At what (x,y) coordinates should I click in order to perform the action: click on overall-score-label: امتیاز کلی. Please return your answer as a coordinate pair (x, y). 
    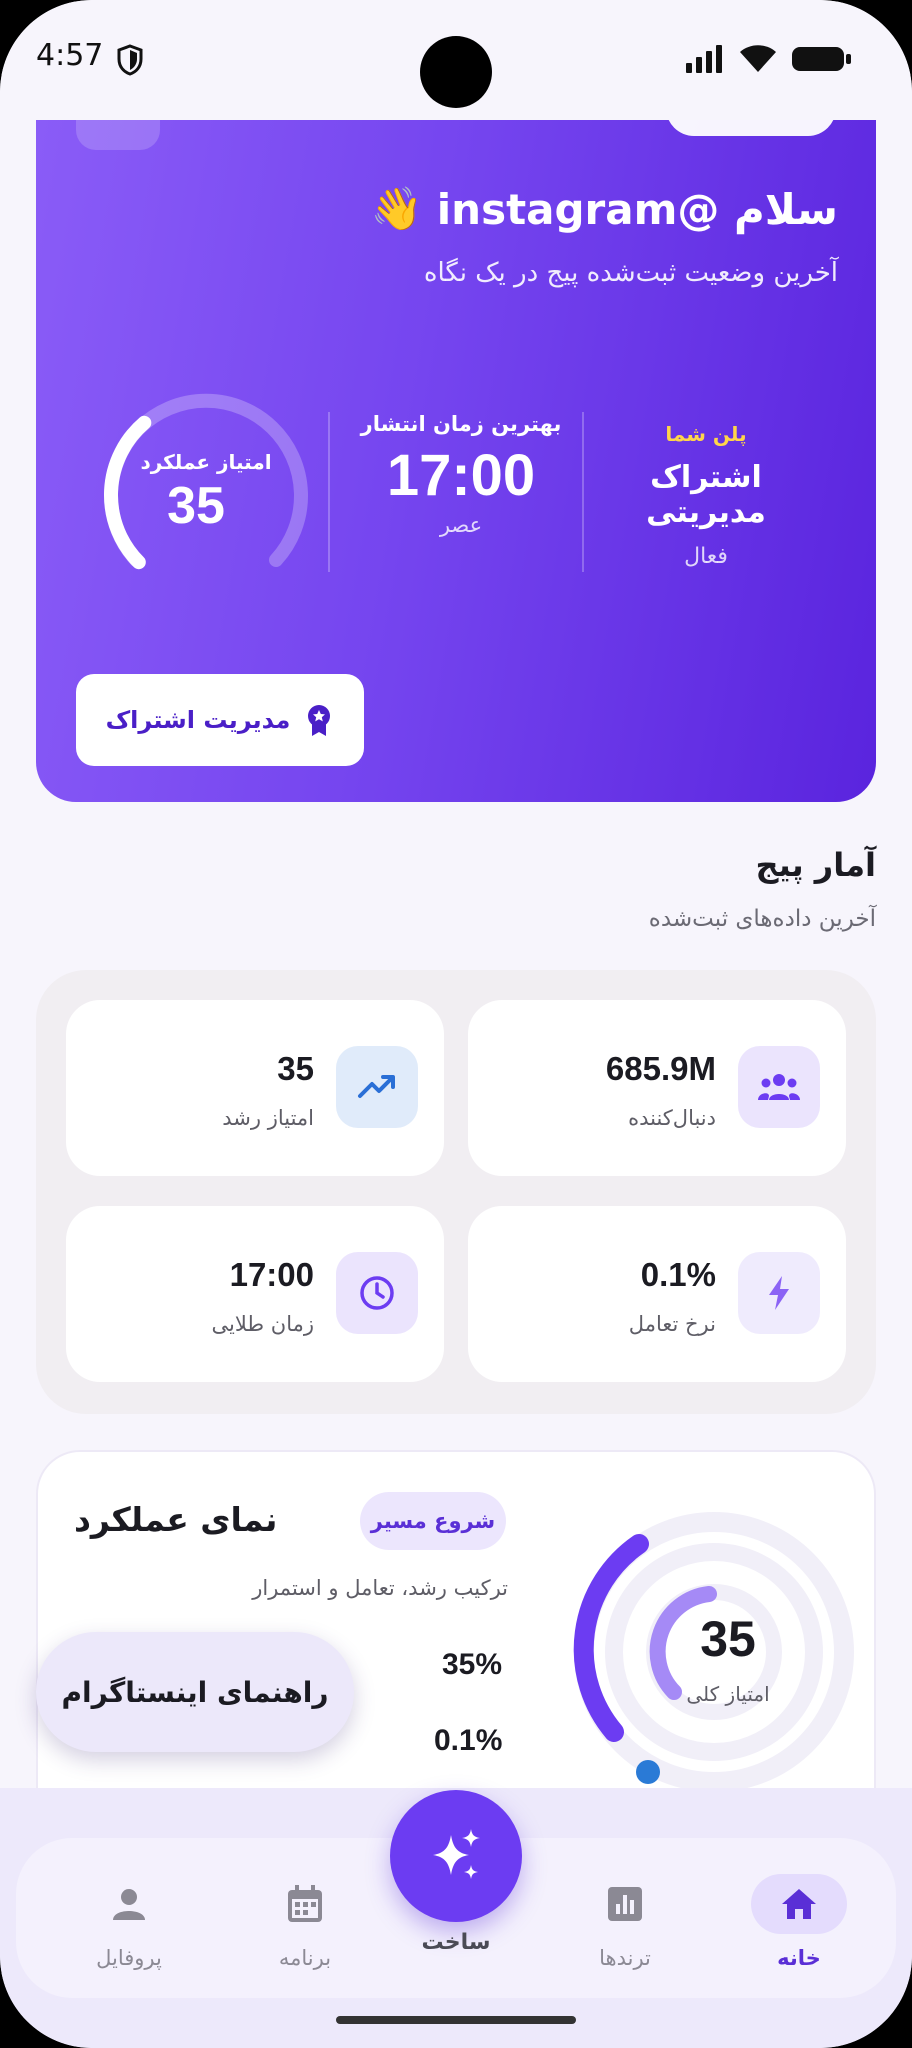
    Looking at the image, I should click on (728, 1694).